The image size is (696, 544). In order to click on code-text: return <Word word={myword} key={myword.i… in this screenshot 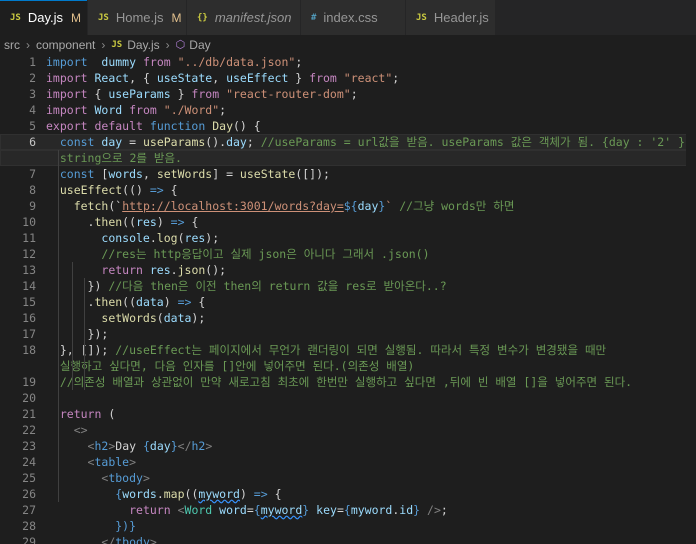, I will do `click(288, 510)`.